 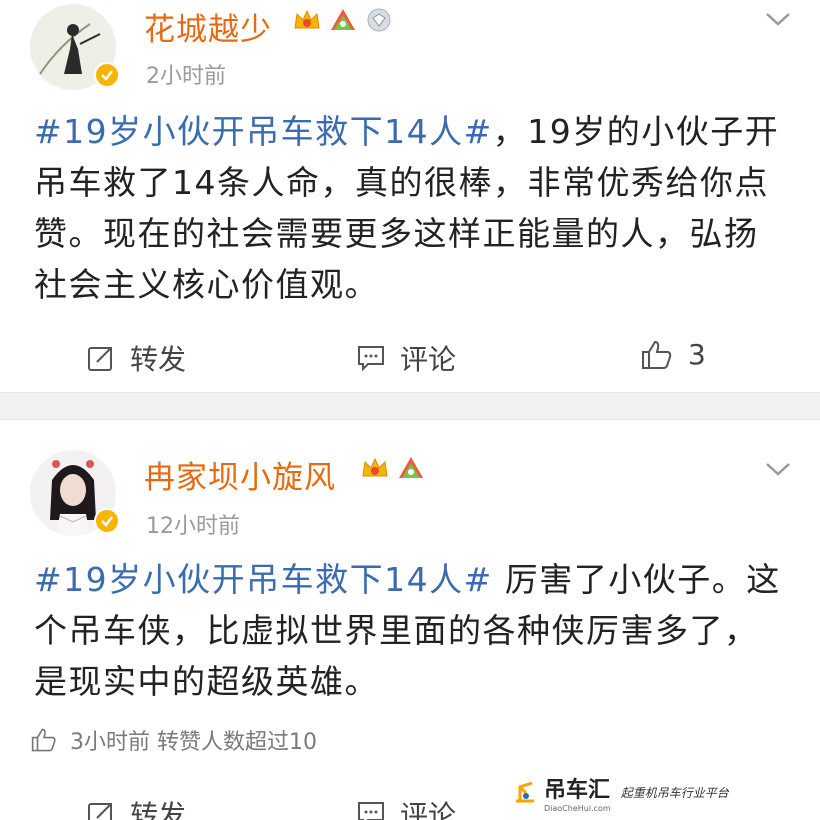 I want to click on post-time: 12小时前, so click(x=193, y=526).